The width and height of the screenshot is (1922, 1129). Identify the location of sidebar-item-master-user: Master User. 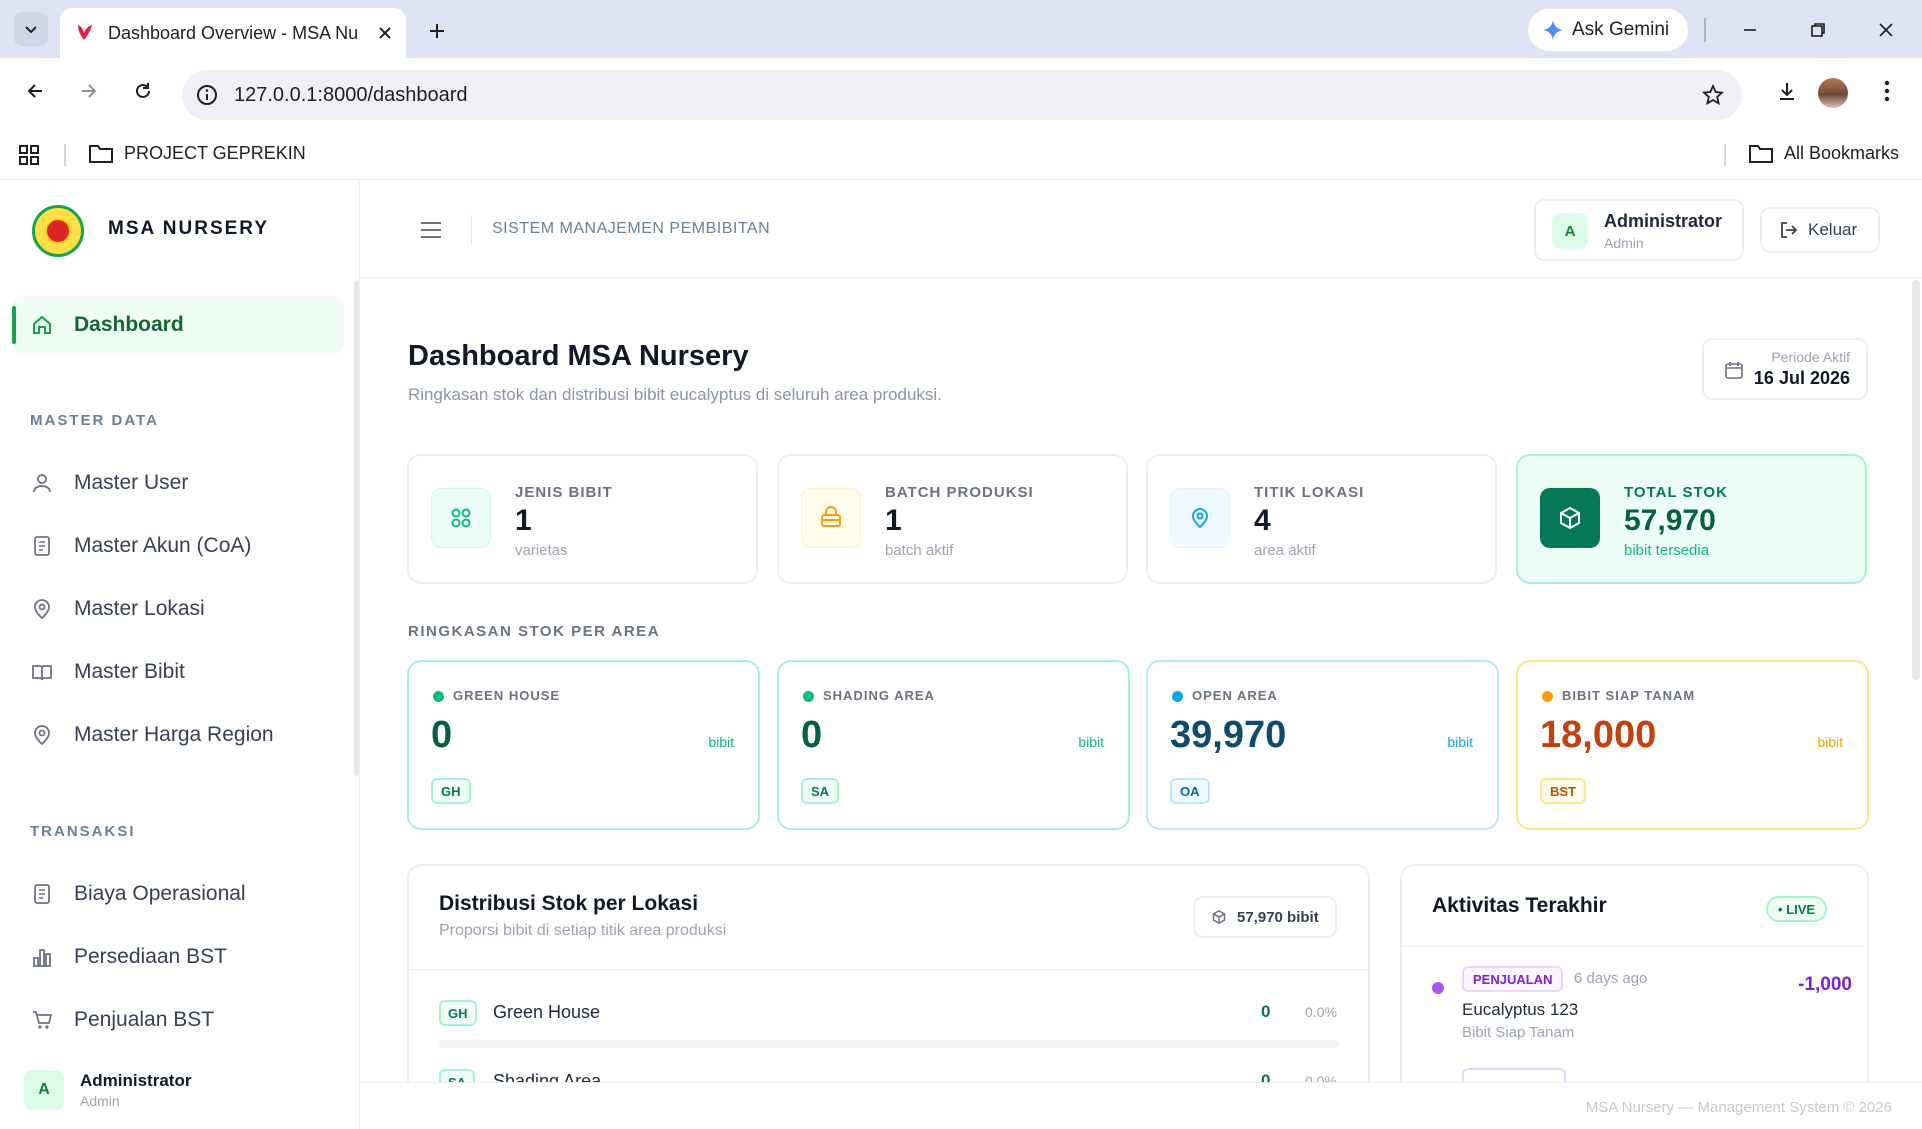
(178, 483).